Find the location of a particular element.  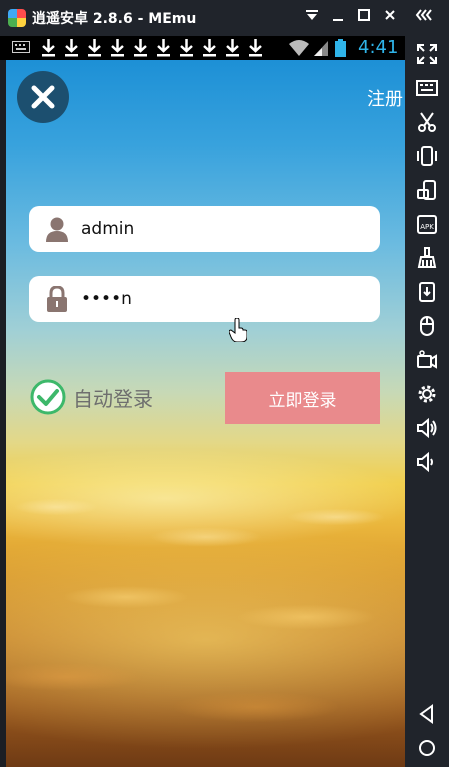

file-share-icon is located at coordinates (427, 292).